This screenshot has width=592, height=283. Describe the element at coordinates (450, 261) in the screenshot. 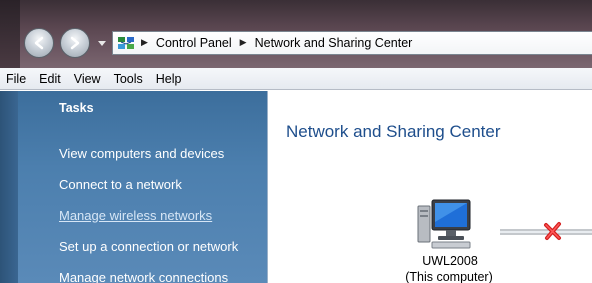

I see `computer-name: UWL2008` at that location.